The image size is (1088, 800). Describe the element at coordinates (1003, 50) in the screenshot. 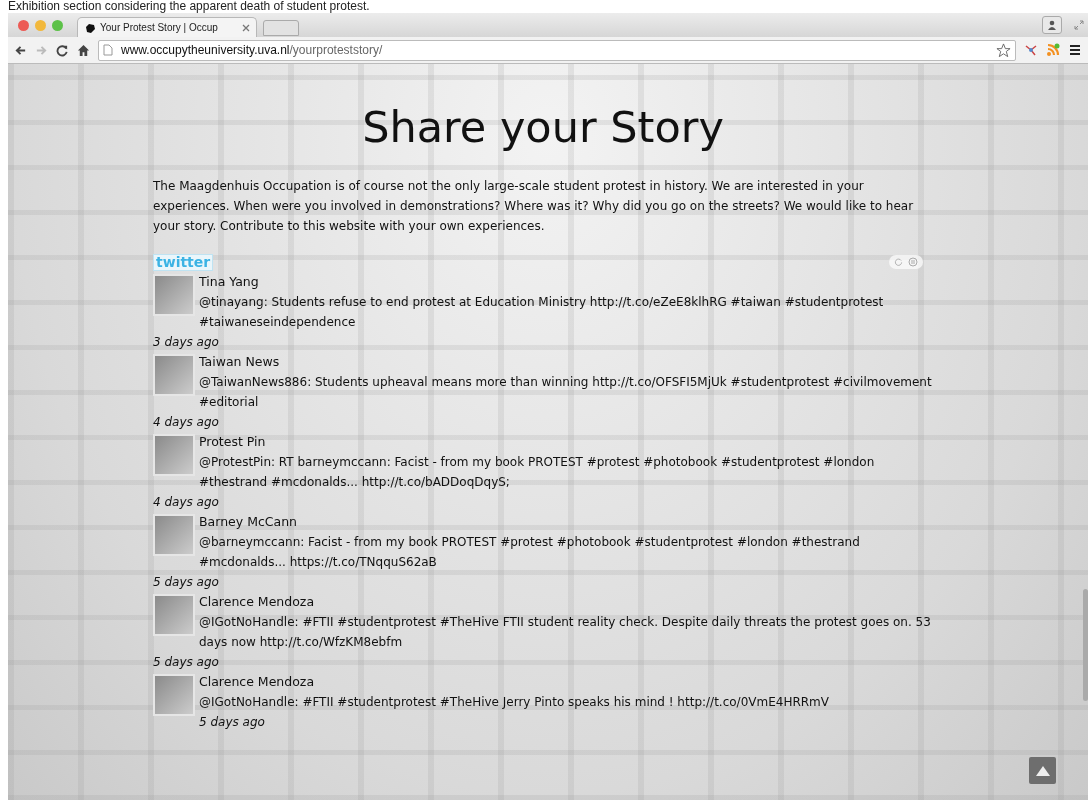

I see `star-icon` at that location.